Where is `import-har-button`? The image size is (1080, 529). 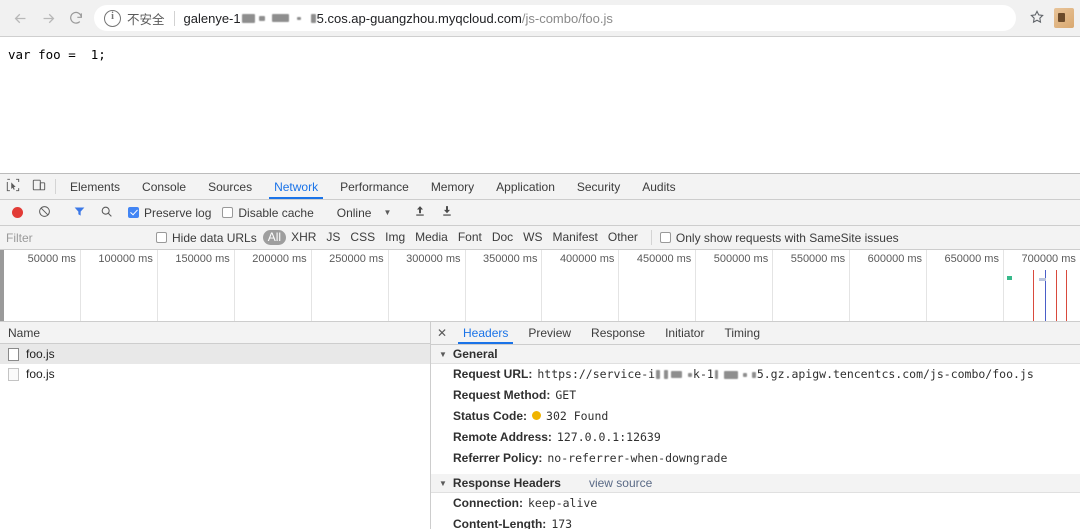 import-har-button is located at coordinates (420, 212).